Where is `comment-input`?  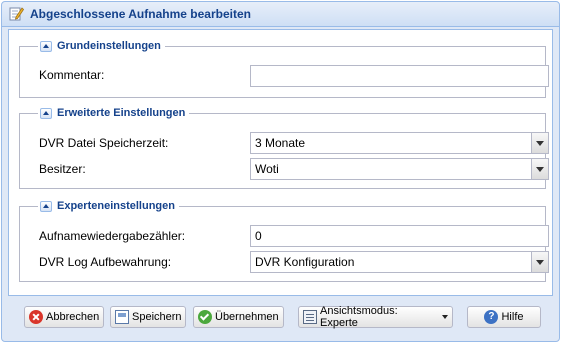
comment-input is located at coordinates (399, 76).